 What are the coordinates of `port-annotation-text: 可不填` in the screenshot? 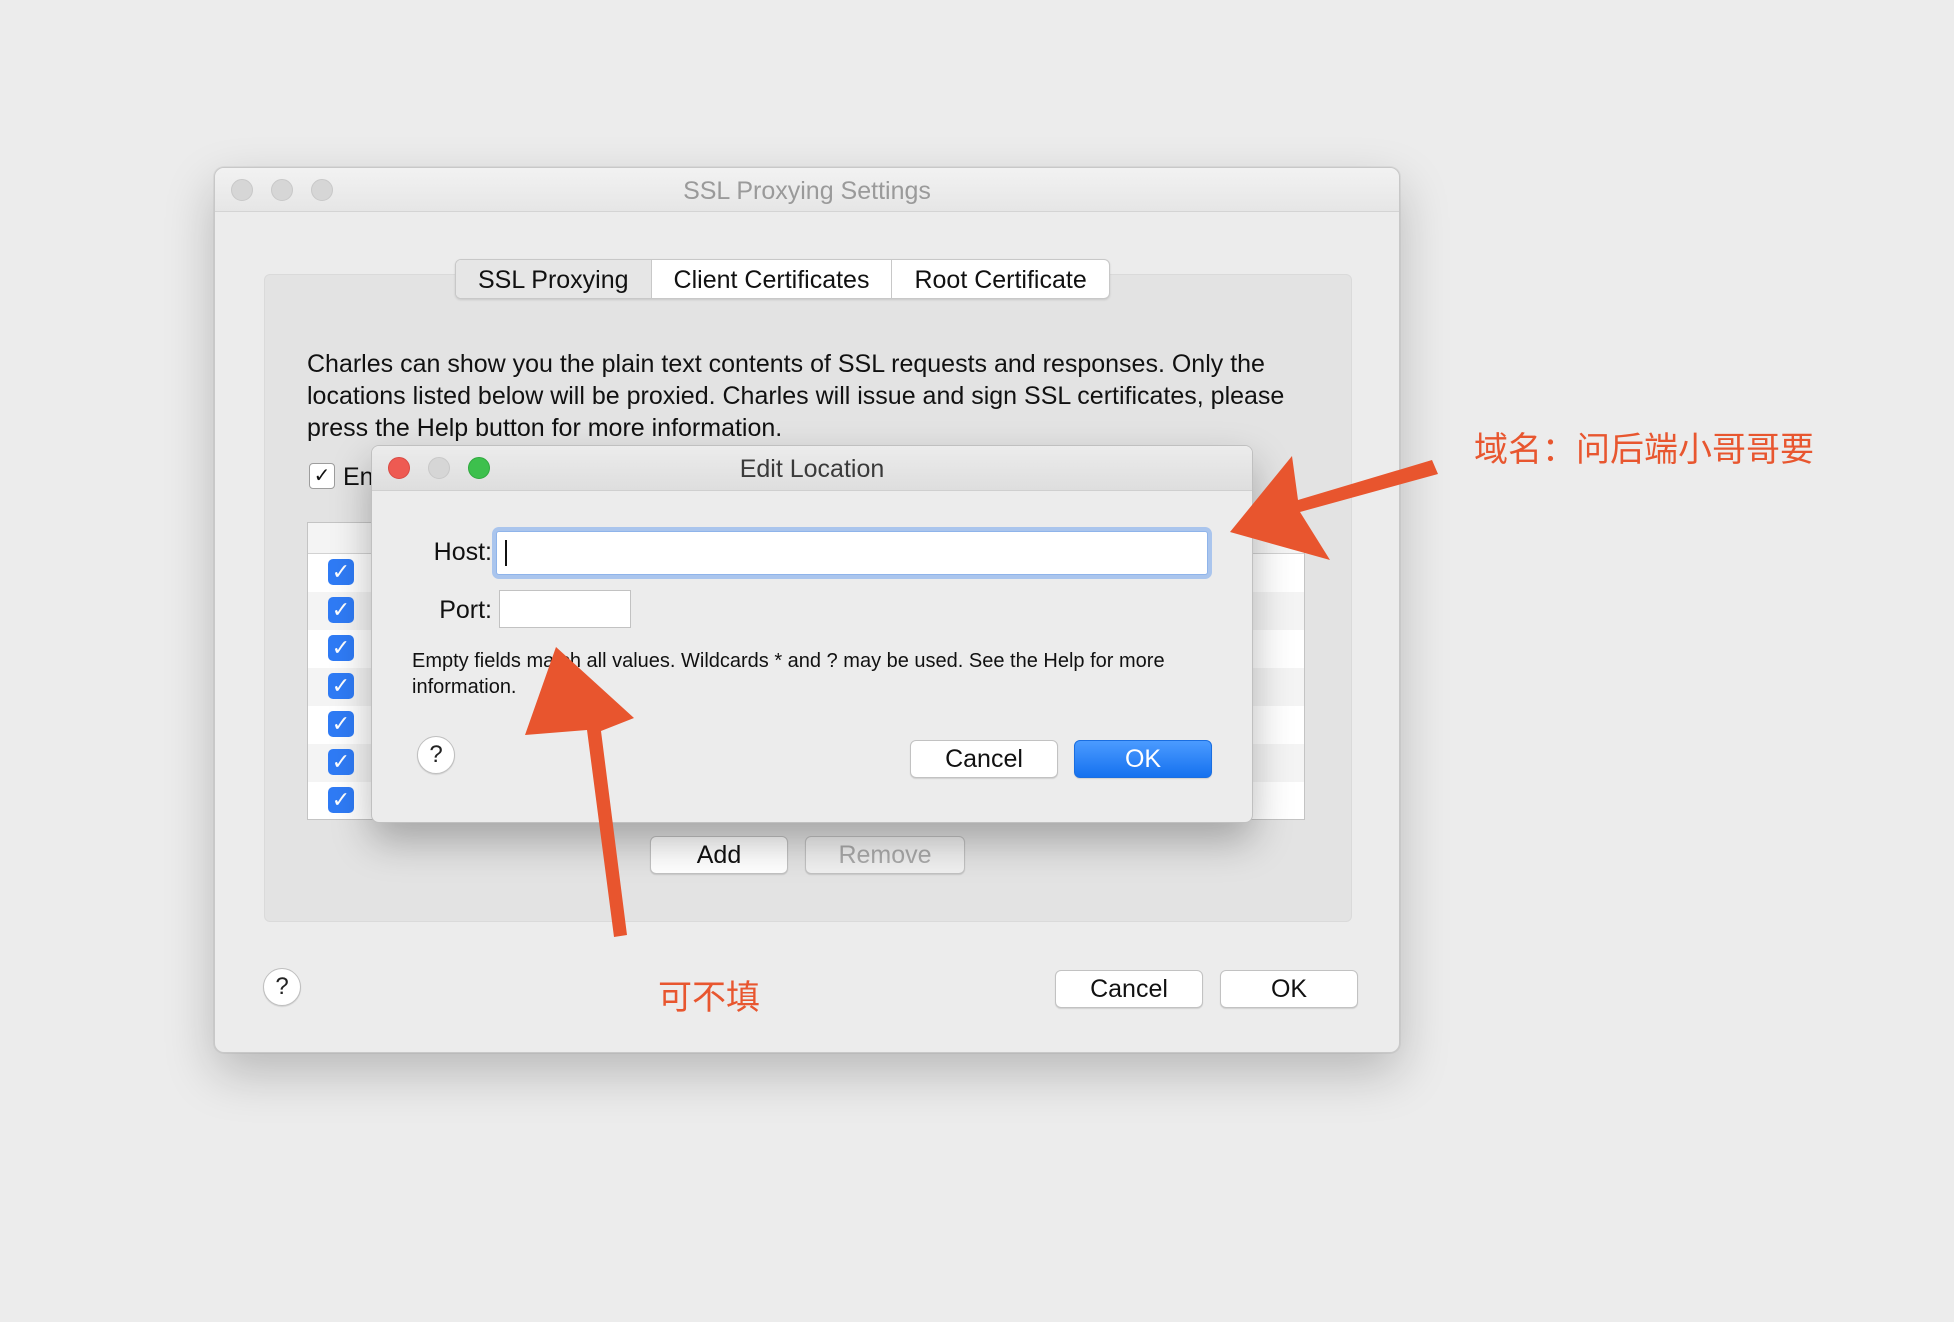 It's located at (709, 998).